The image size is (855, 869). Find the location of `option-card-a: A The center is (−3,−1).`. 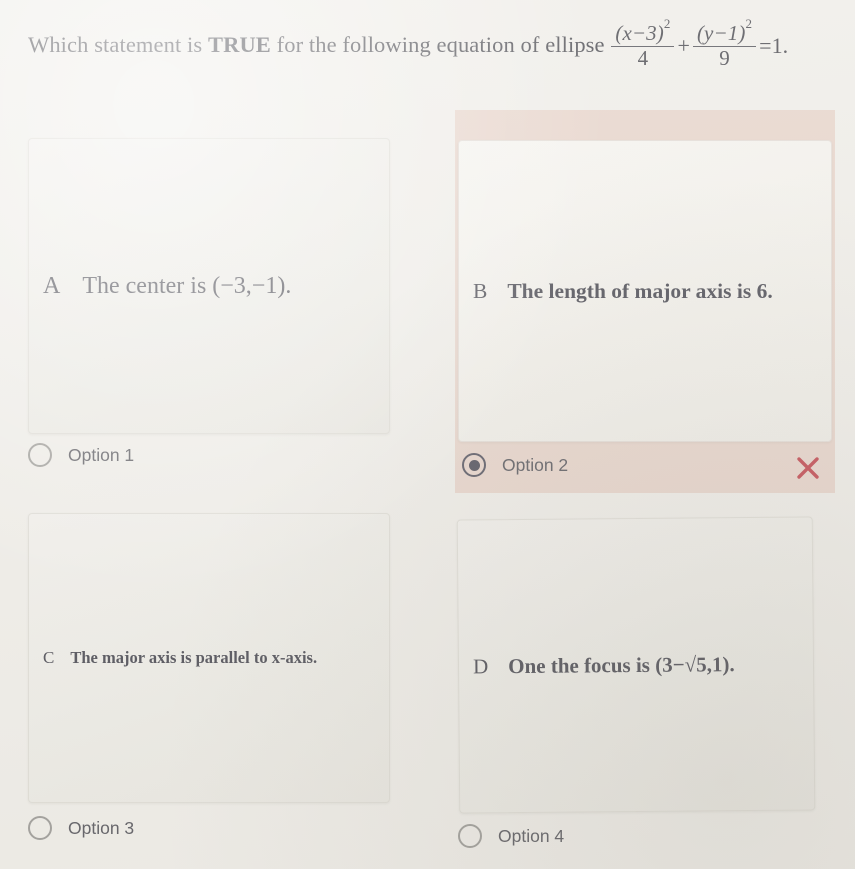

option-card-a: A The center is (−3,−1). is located at coordinates (209, 286).